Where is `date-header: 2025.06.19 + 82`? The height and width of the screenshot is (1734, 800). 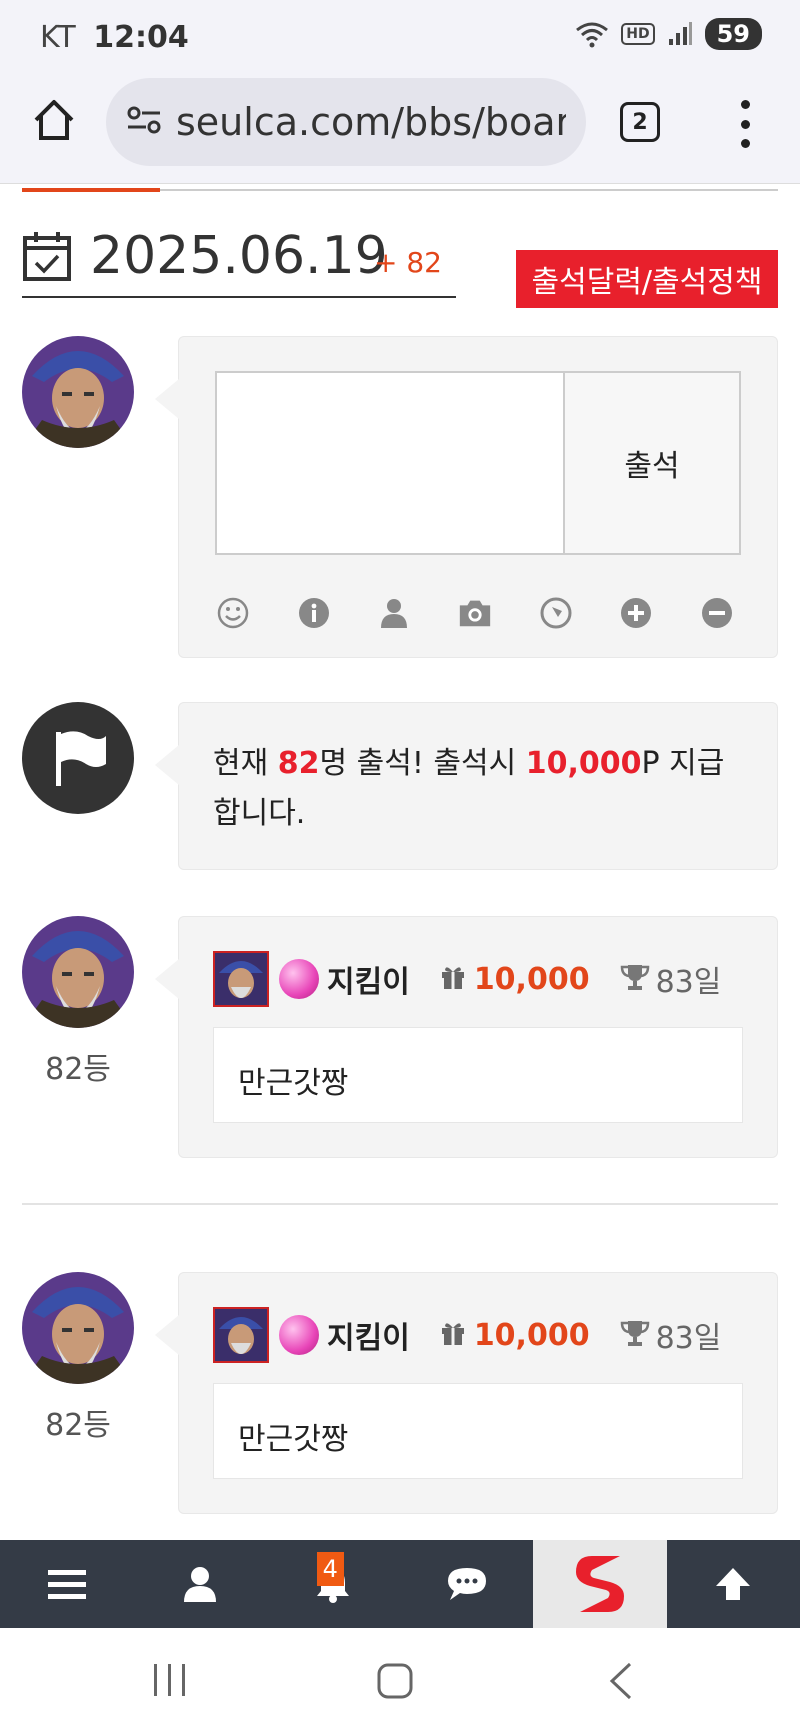 date-header: 2025.06.19 + 82 is located at coordinates (239, 259).